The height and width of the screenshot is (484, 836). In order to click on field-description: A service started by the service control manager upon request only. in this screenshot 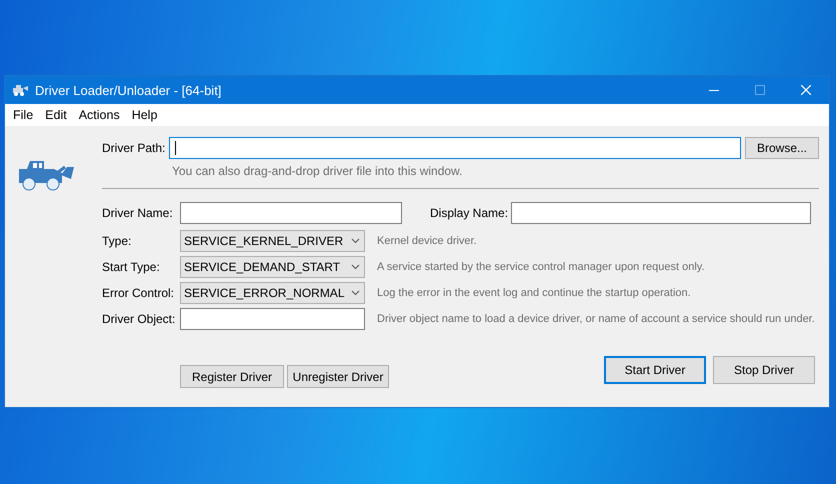, I will do `click(541, 267)`.